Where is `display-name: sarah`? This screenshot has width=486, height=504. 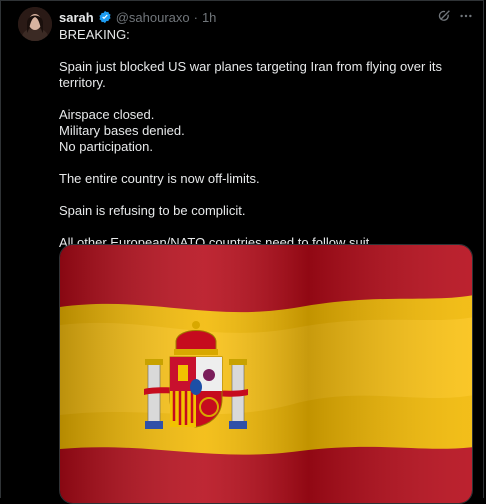
display-name: sarah is located at coordinates (76, 17).